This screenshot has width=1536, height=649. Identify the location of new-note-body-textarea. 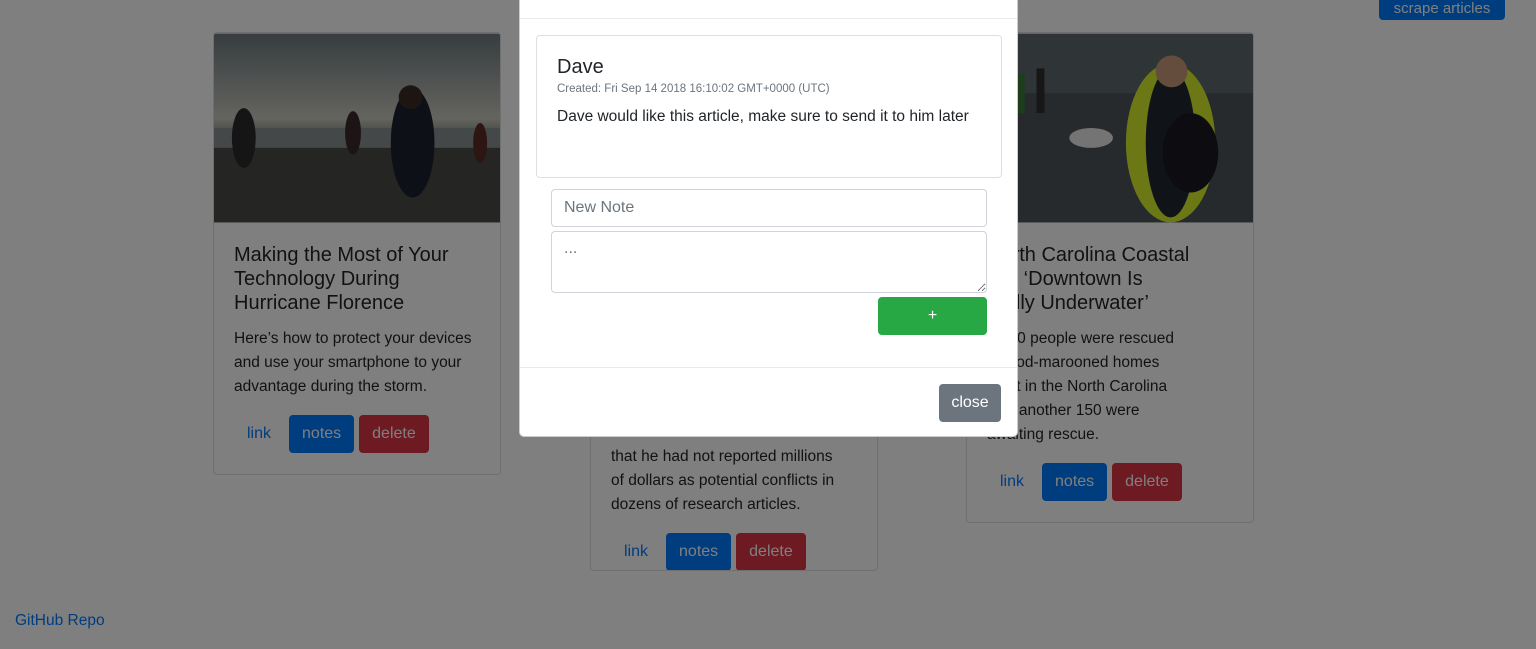
(769, 262).